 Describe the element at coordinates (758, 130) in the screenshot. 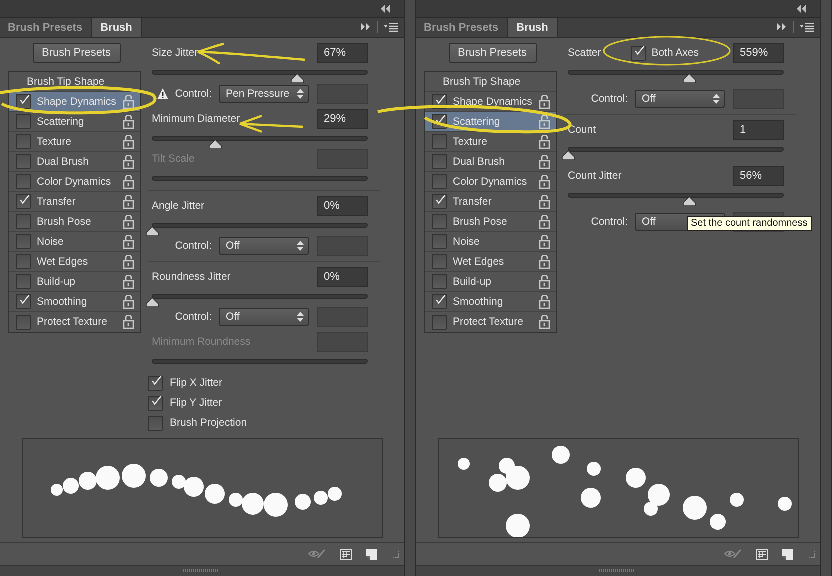

I see `value-field: 1` at that location.